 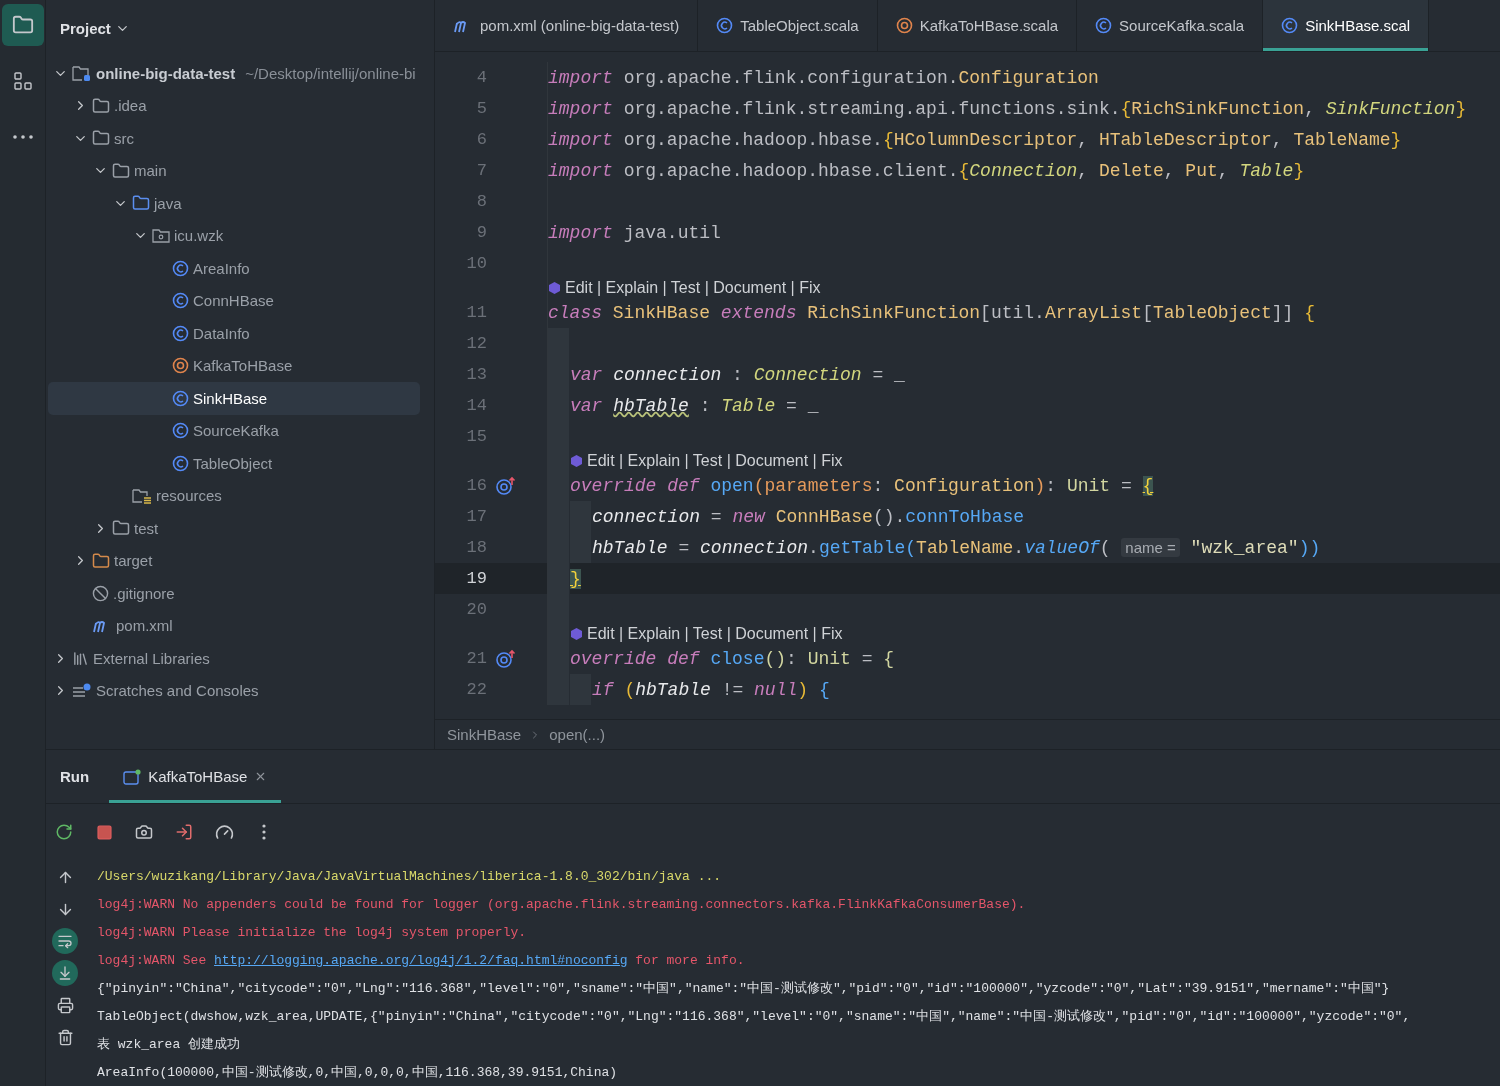 I want to click on tree-item: test, so click(x=234, y=528).